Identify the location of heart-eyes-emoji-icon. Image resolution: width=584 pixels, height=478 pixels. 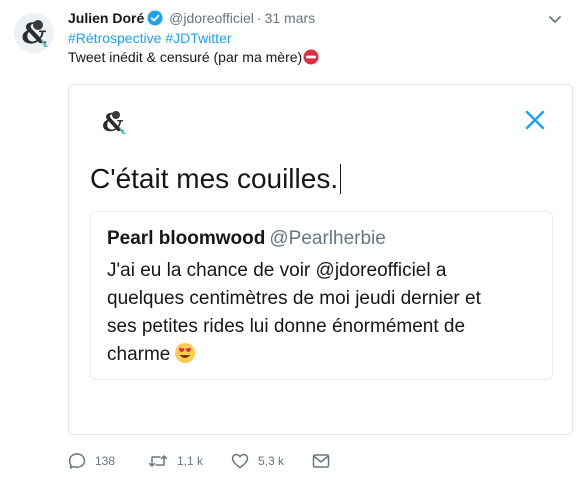
(185, 357).